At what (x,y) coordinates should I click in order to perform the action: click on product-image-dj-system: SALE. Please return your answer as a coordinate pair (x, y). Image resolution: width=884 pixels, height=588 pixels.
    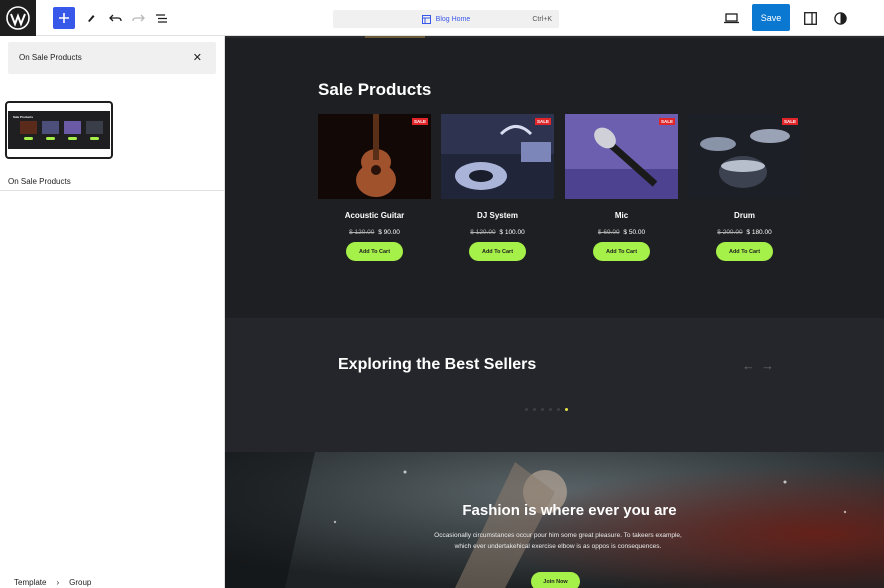
    Looking at the image, I should click on (497, 156).